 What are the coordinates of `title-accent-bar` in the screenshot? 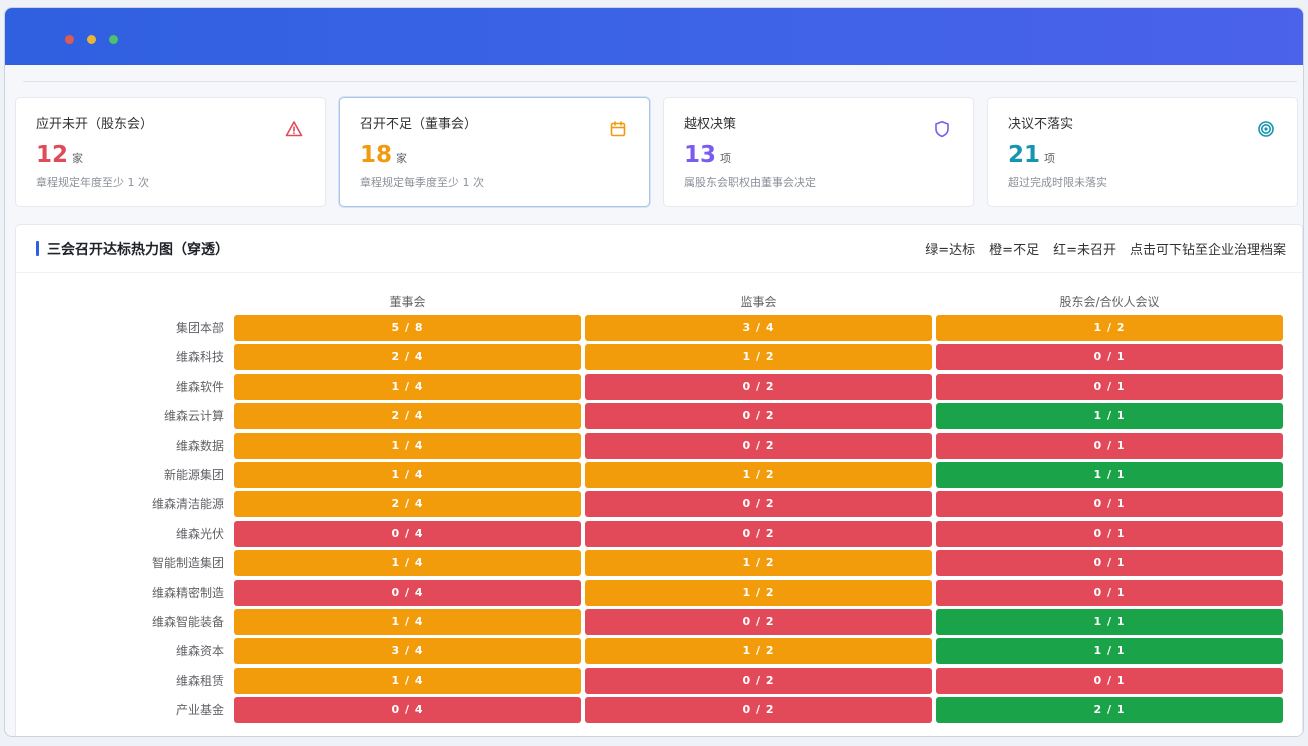 It's located at (37, 248).